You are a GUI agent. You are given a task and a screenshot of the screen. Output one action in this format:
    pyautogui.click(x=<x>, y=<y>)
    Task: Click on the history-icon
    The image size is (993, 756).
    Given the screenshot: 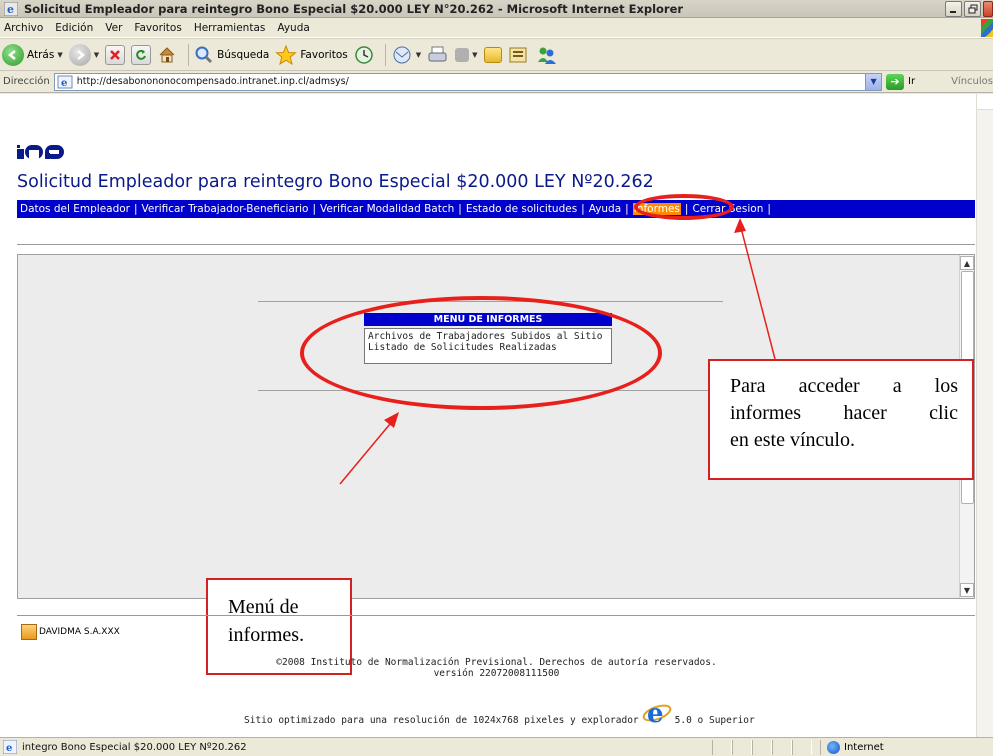 What is the action you would take?
    pyautogui.click(x=364, y=54)
    